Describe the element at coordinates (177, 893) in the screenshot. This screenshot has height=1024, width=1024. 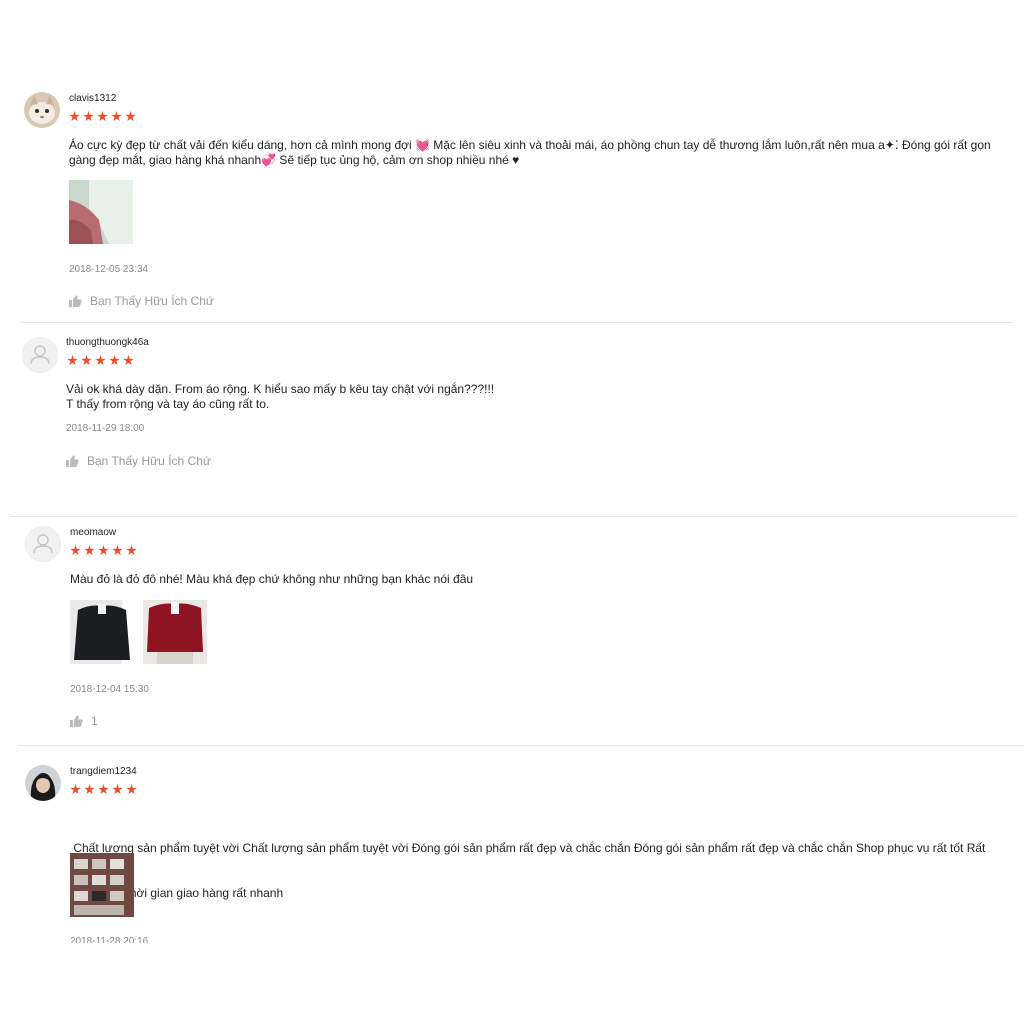
I see `comment-line: đáng tiền Thời gian giao hàng rất nhanh` at that location.